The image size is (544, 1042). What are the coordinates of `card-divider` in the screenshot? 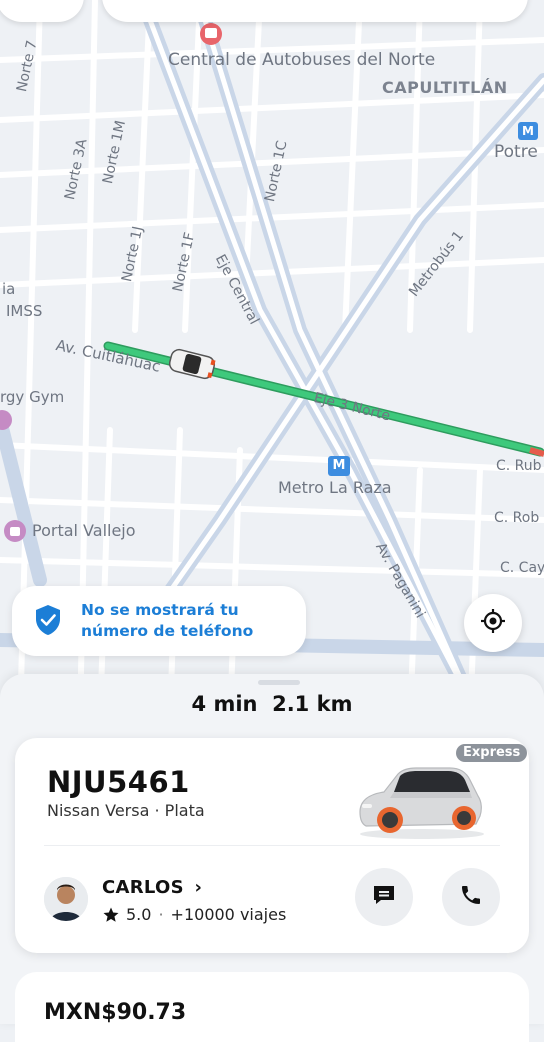 It's located at (272, 845).